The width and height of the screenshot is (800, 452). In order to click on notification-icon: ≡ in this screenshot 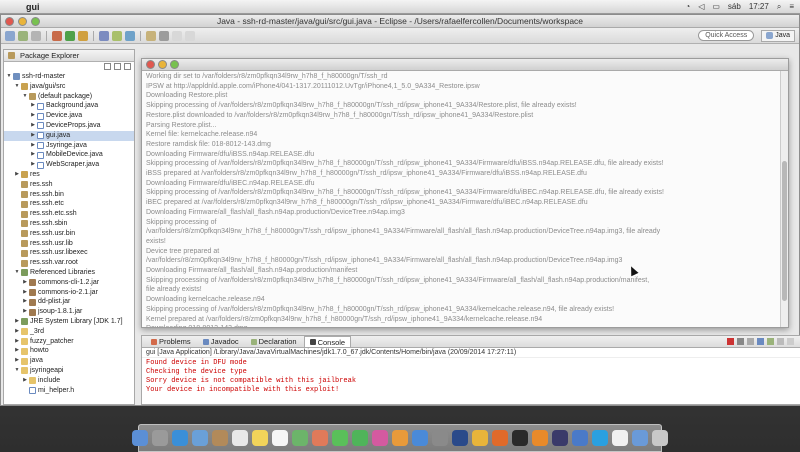, I will do `click(791, 6)`.